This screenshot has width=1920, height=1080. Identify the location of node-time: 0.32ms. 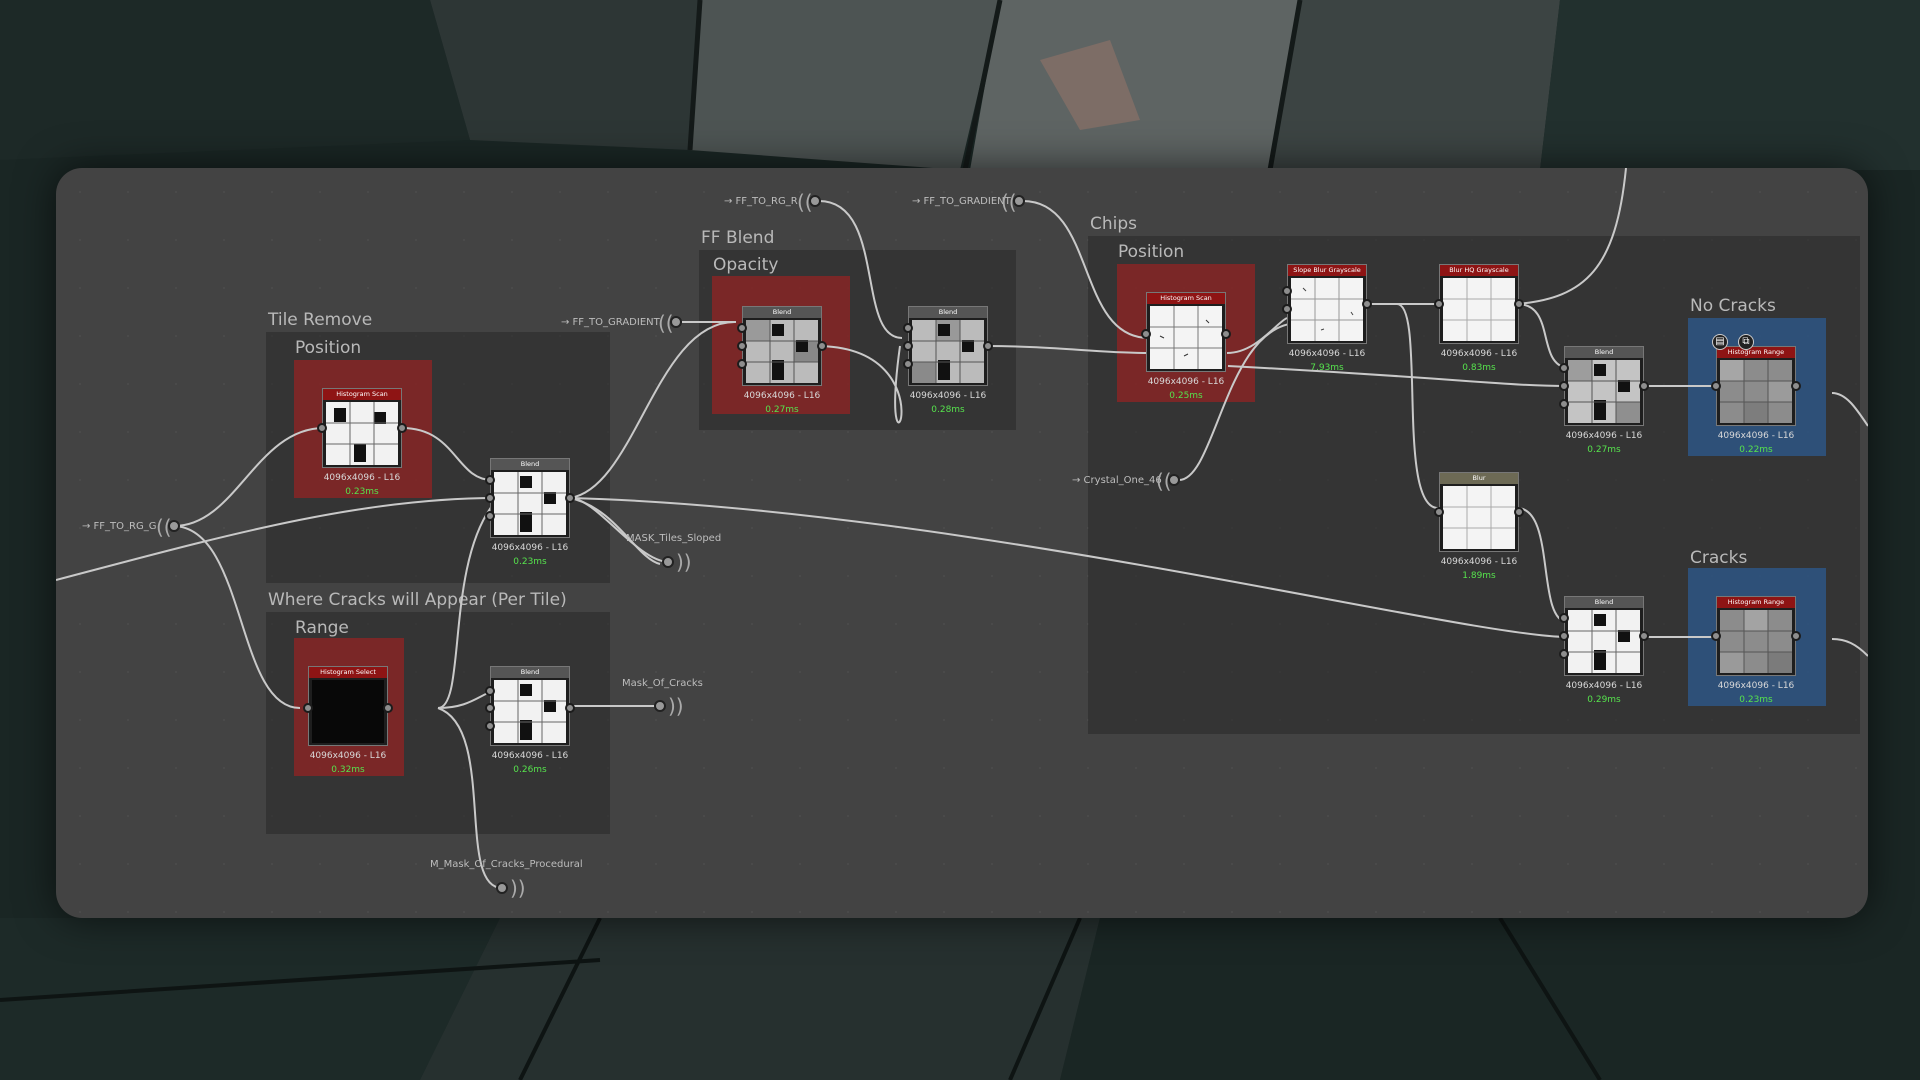
(348, 770).